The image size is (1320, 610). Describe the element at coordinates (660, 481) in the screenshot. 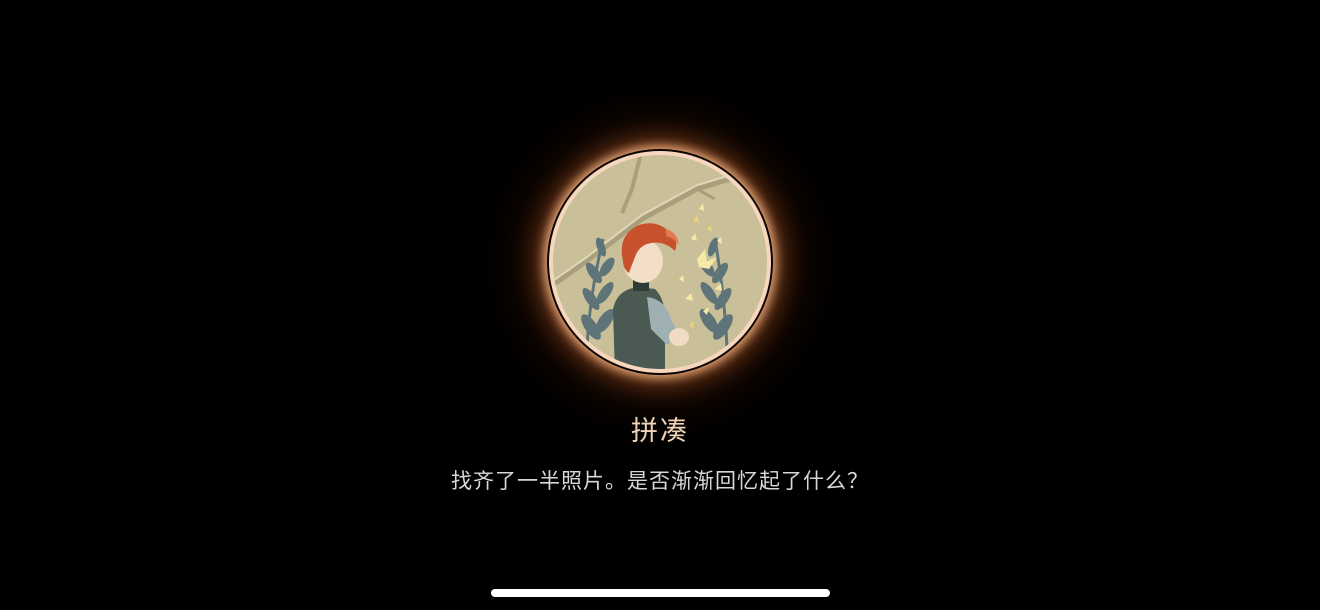

I see `achievement-description: 找齐了一半照片。是否渐渐回忆起了什么？` at that location.